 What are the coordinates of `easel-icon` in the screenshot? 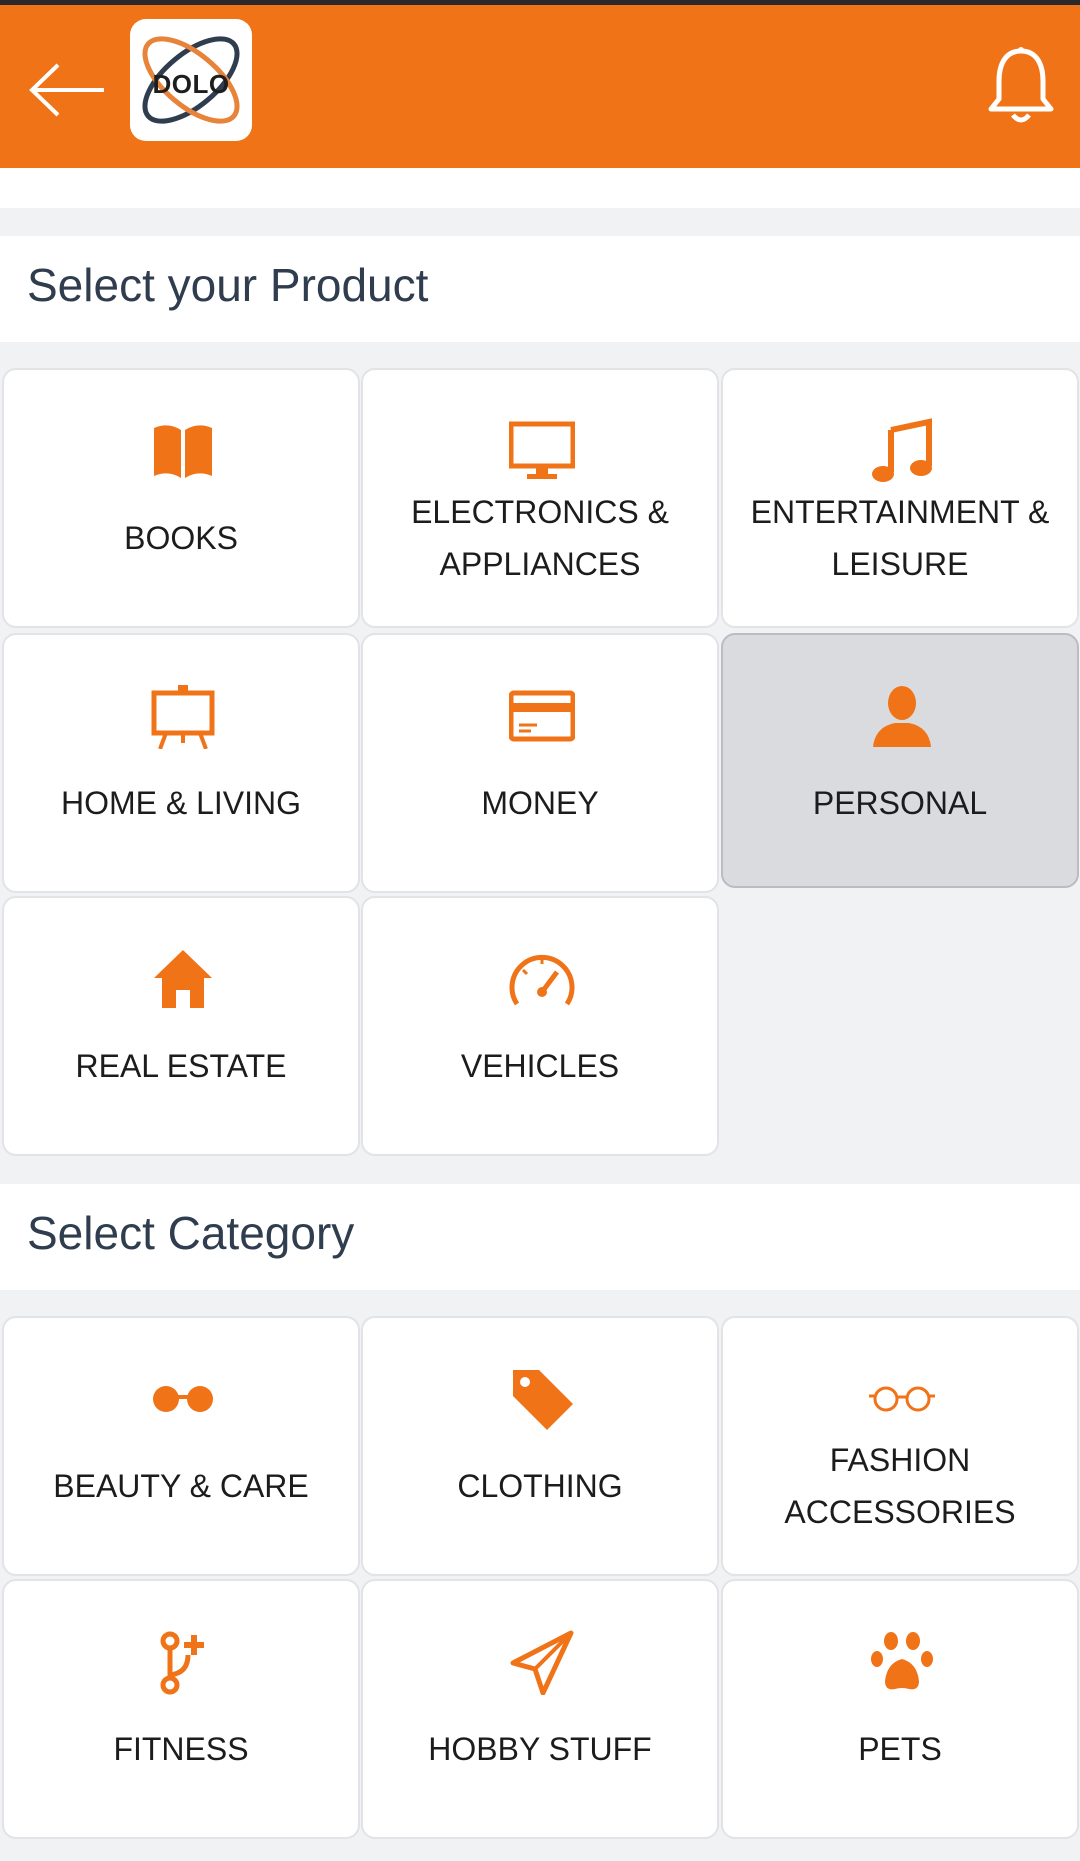 It's located at (183, 717).